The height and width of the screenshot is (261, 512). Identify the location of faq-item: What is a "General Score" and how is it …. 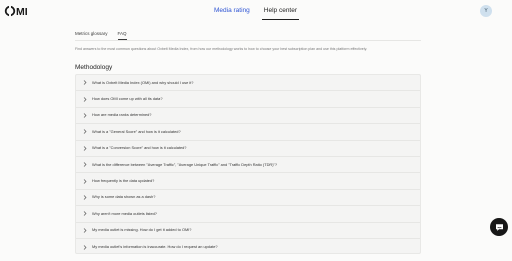
(248, 132).